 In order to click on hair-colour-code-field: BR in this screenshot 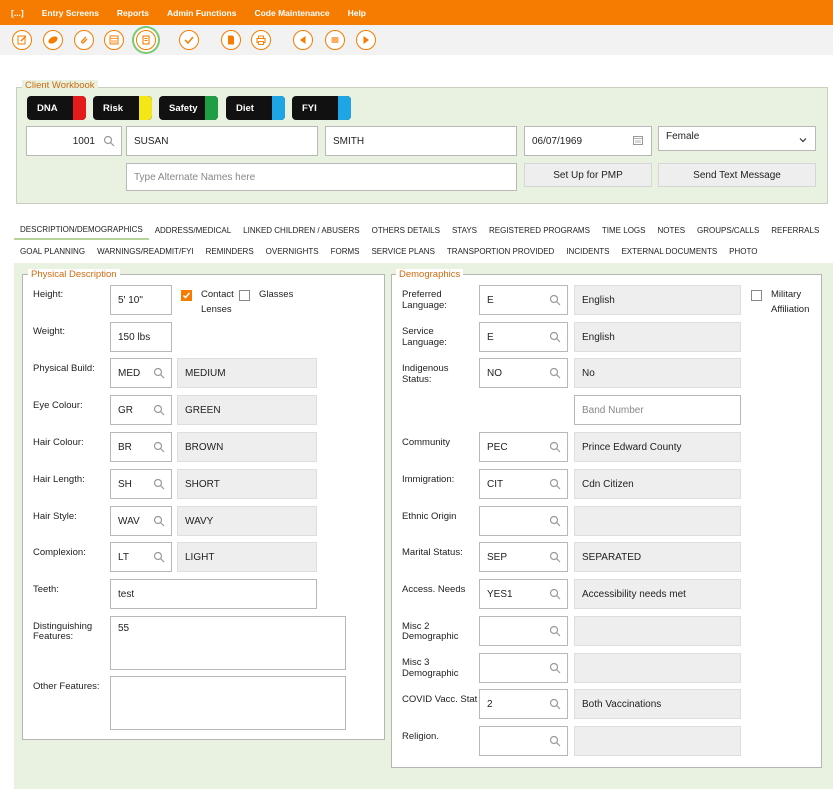, I will do `click(141, 447)`.